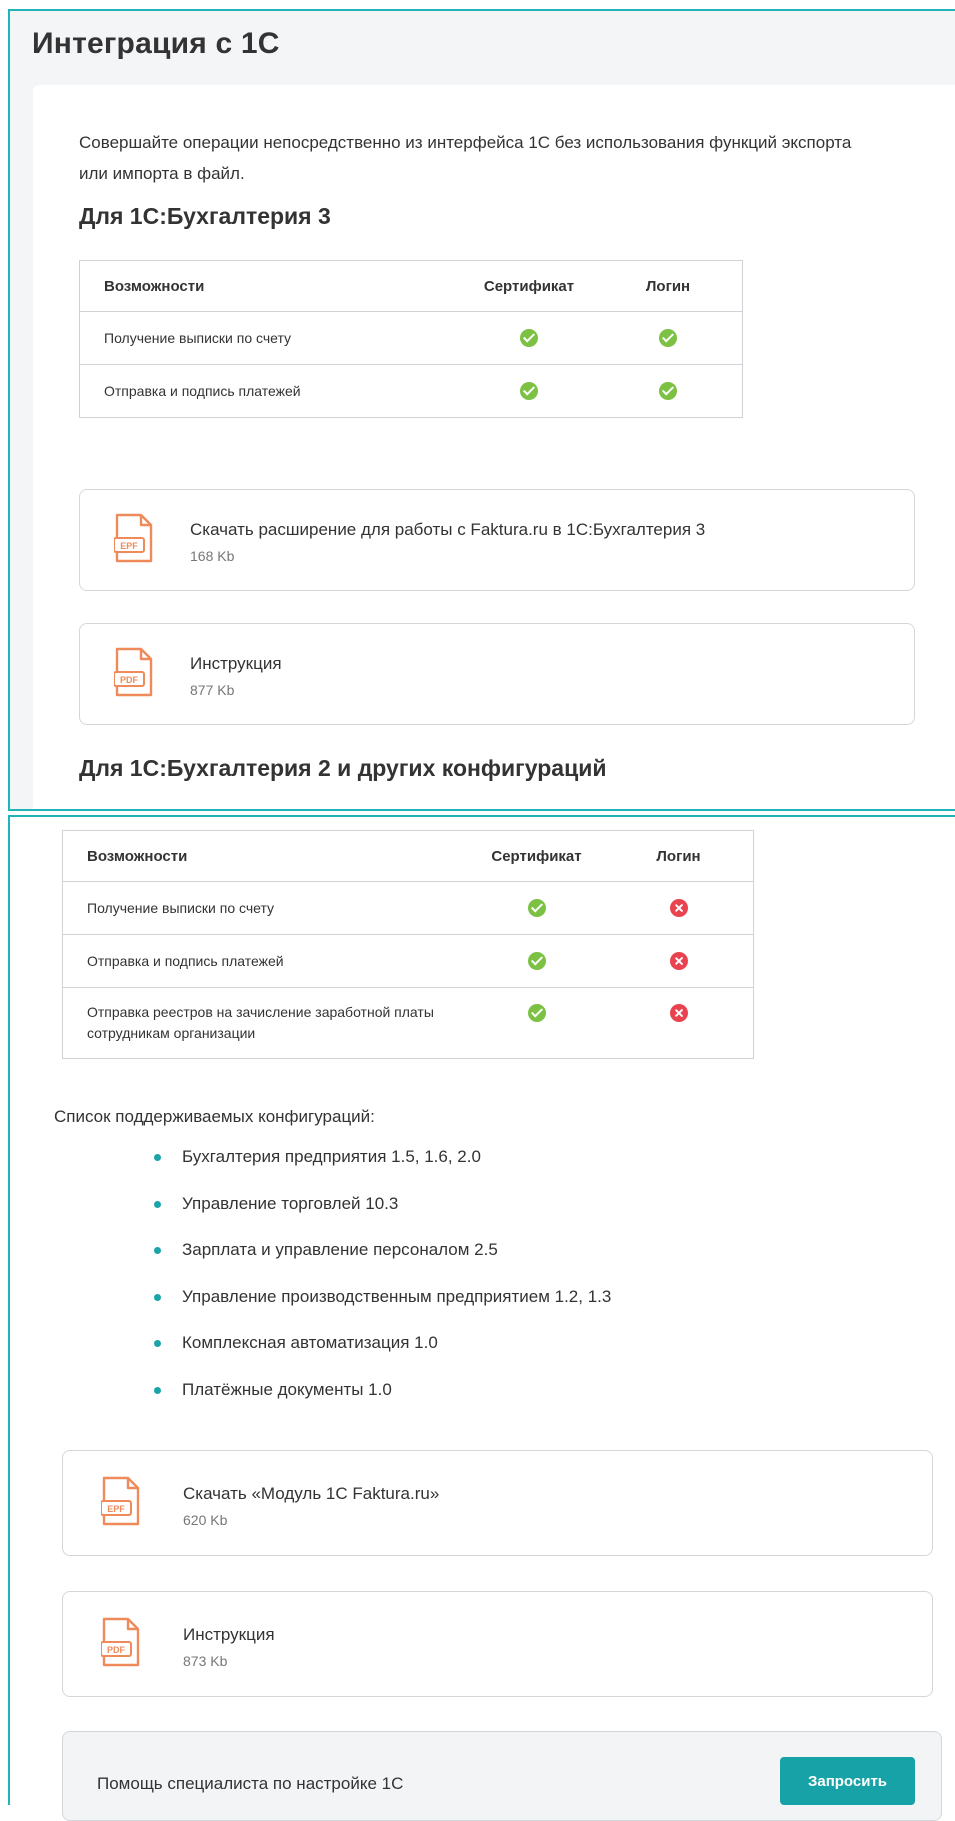 Image resolution: width=955 pixels, height=1821 pixels. Describe the element at coordinates (205, 1661) in the screenshot. I see `file-size: 873 Kb` at that location.